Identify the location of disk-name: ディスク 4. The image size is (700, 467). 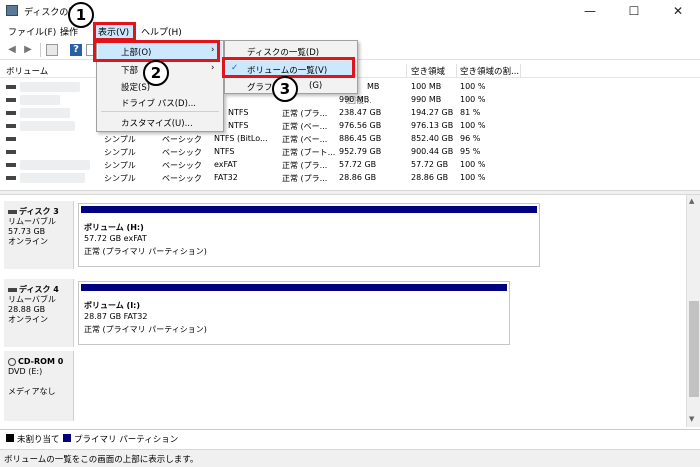
(39, 289).